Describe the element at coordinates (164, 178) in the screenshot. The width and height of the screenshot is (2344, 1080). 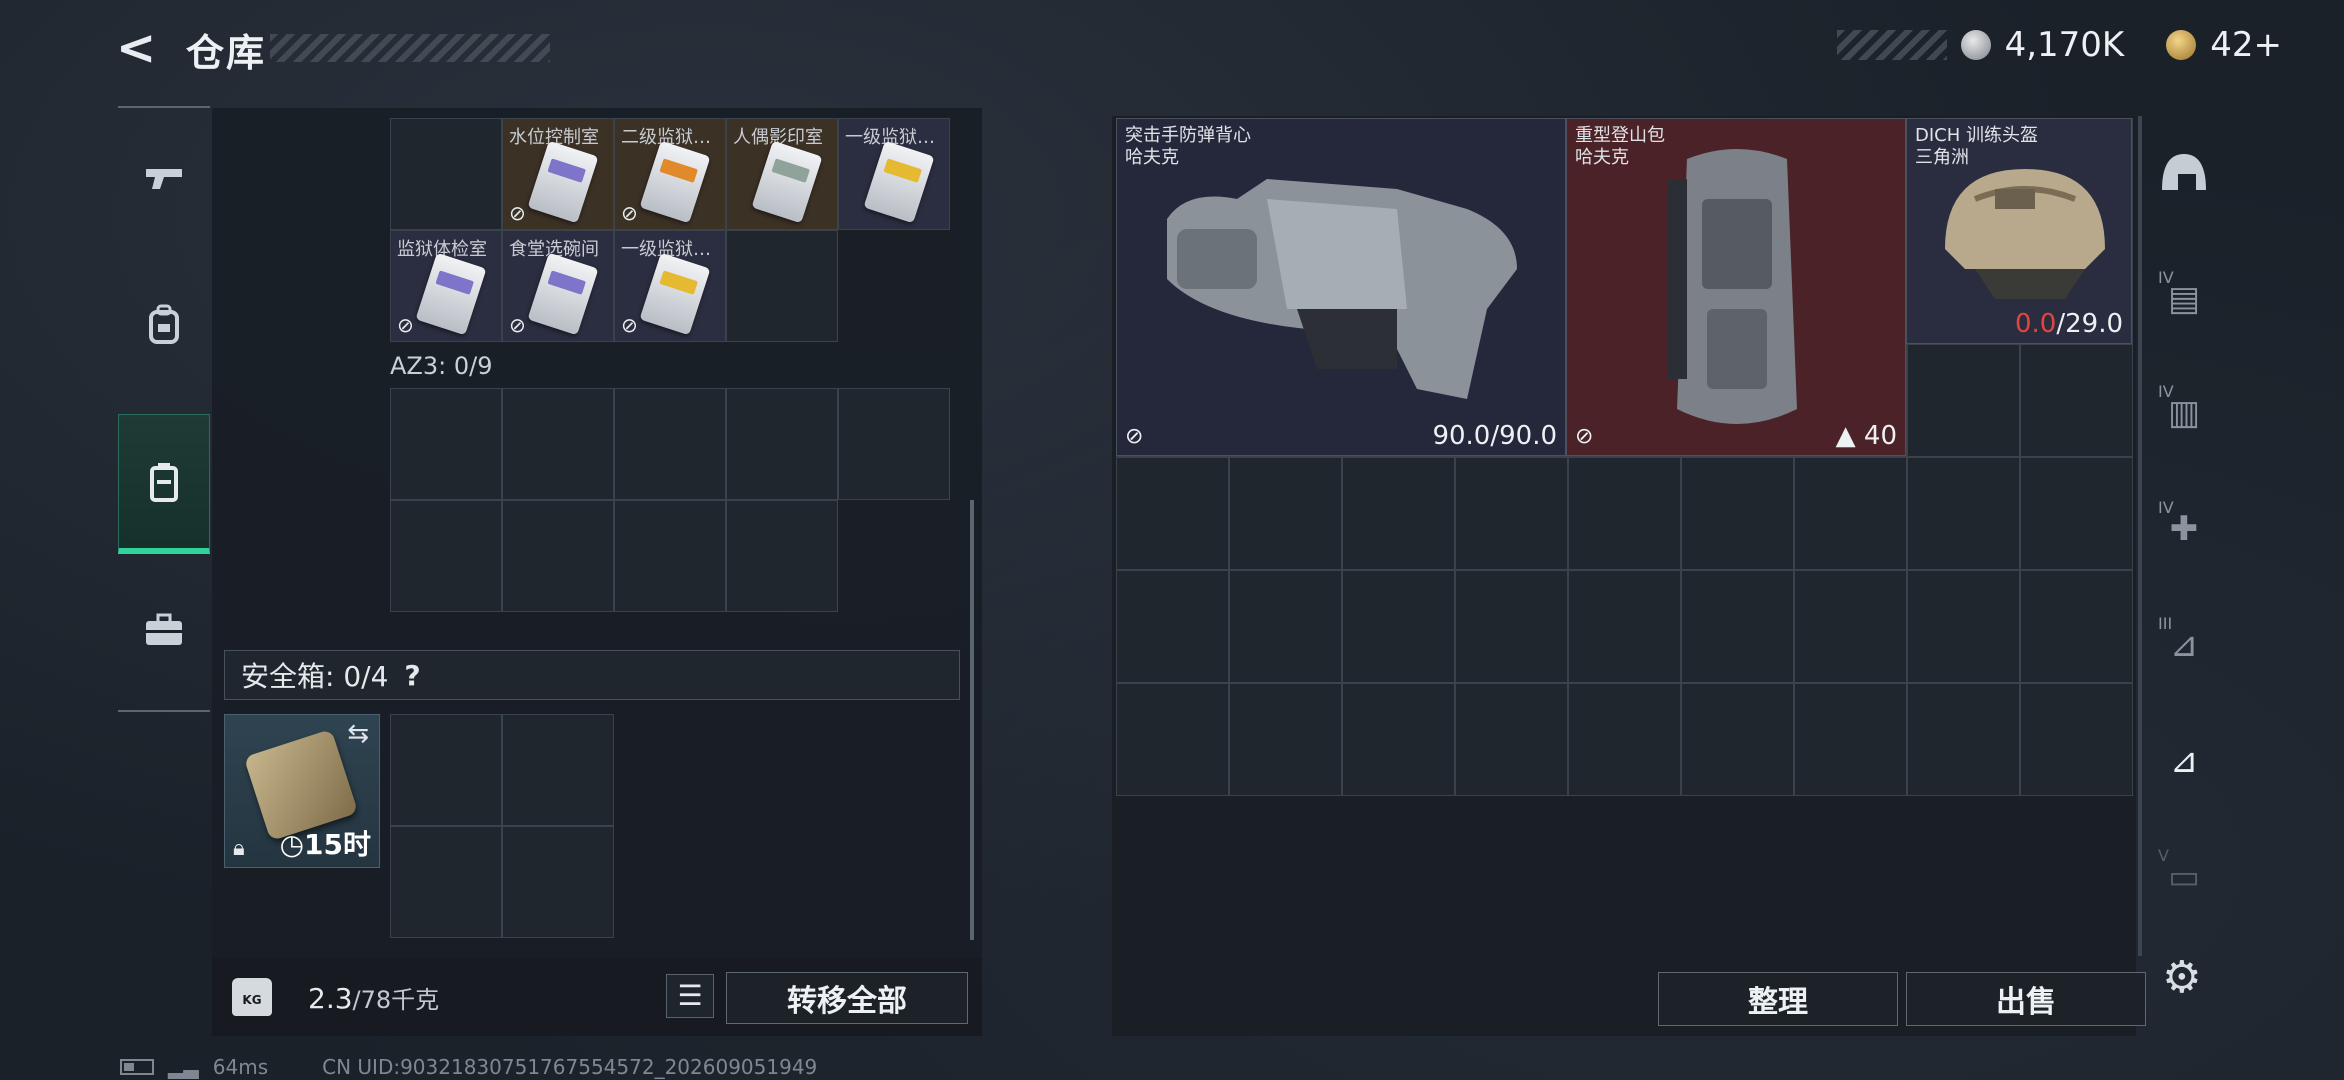
I see `gun-icon` at that location.